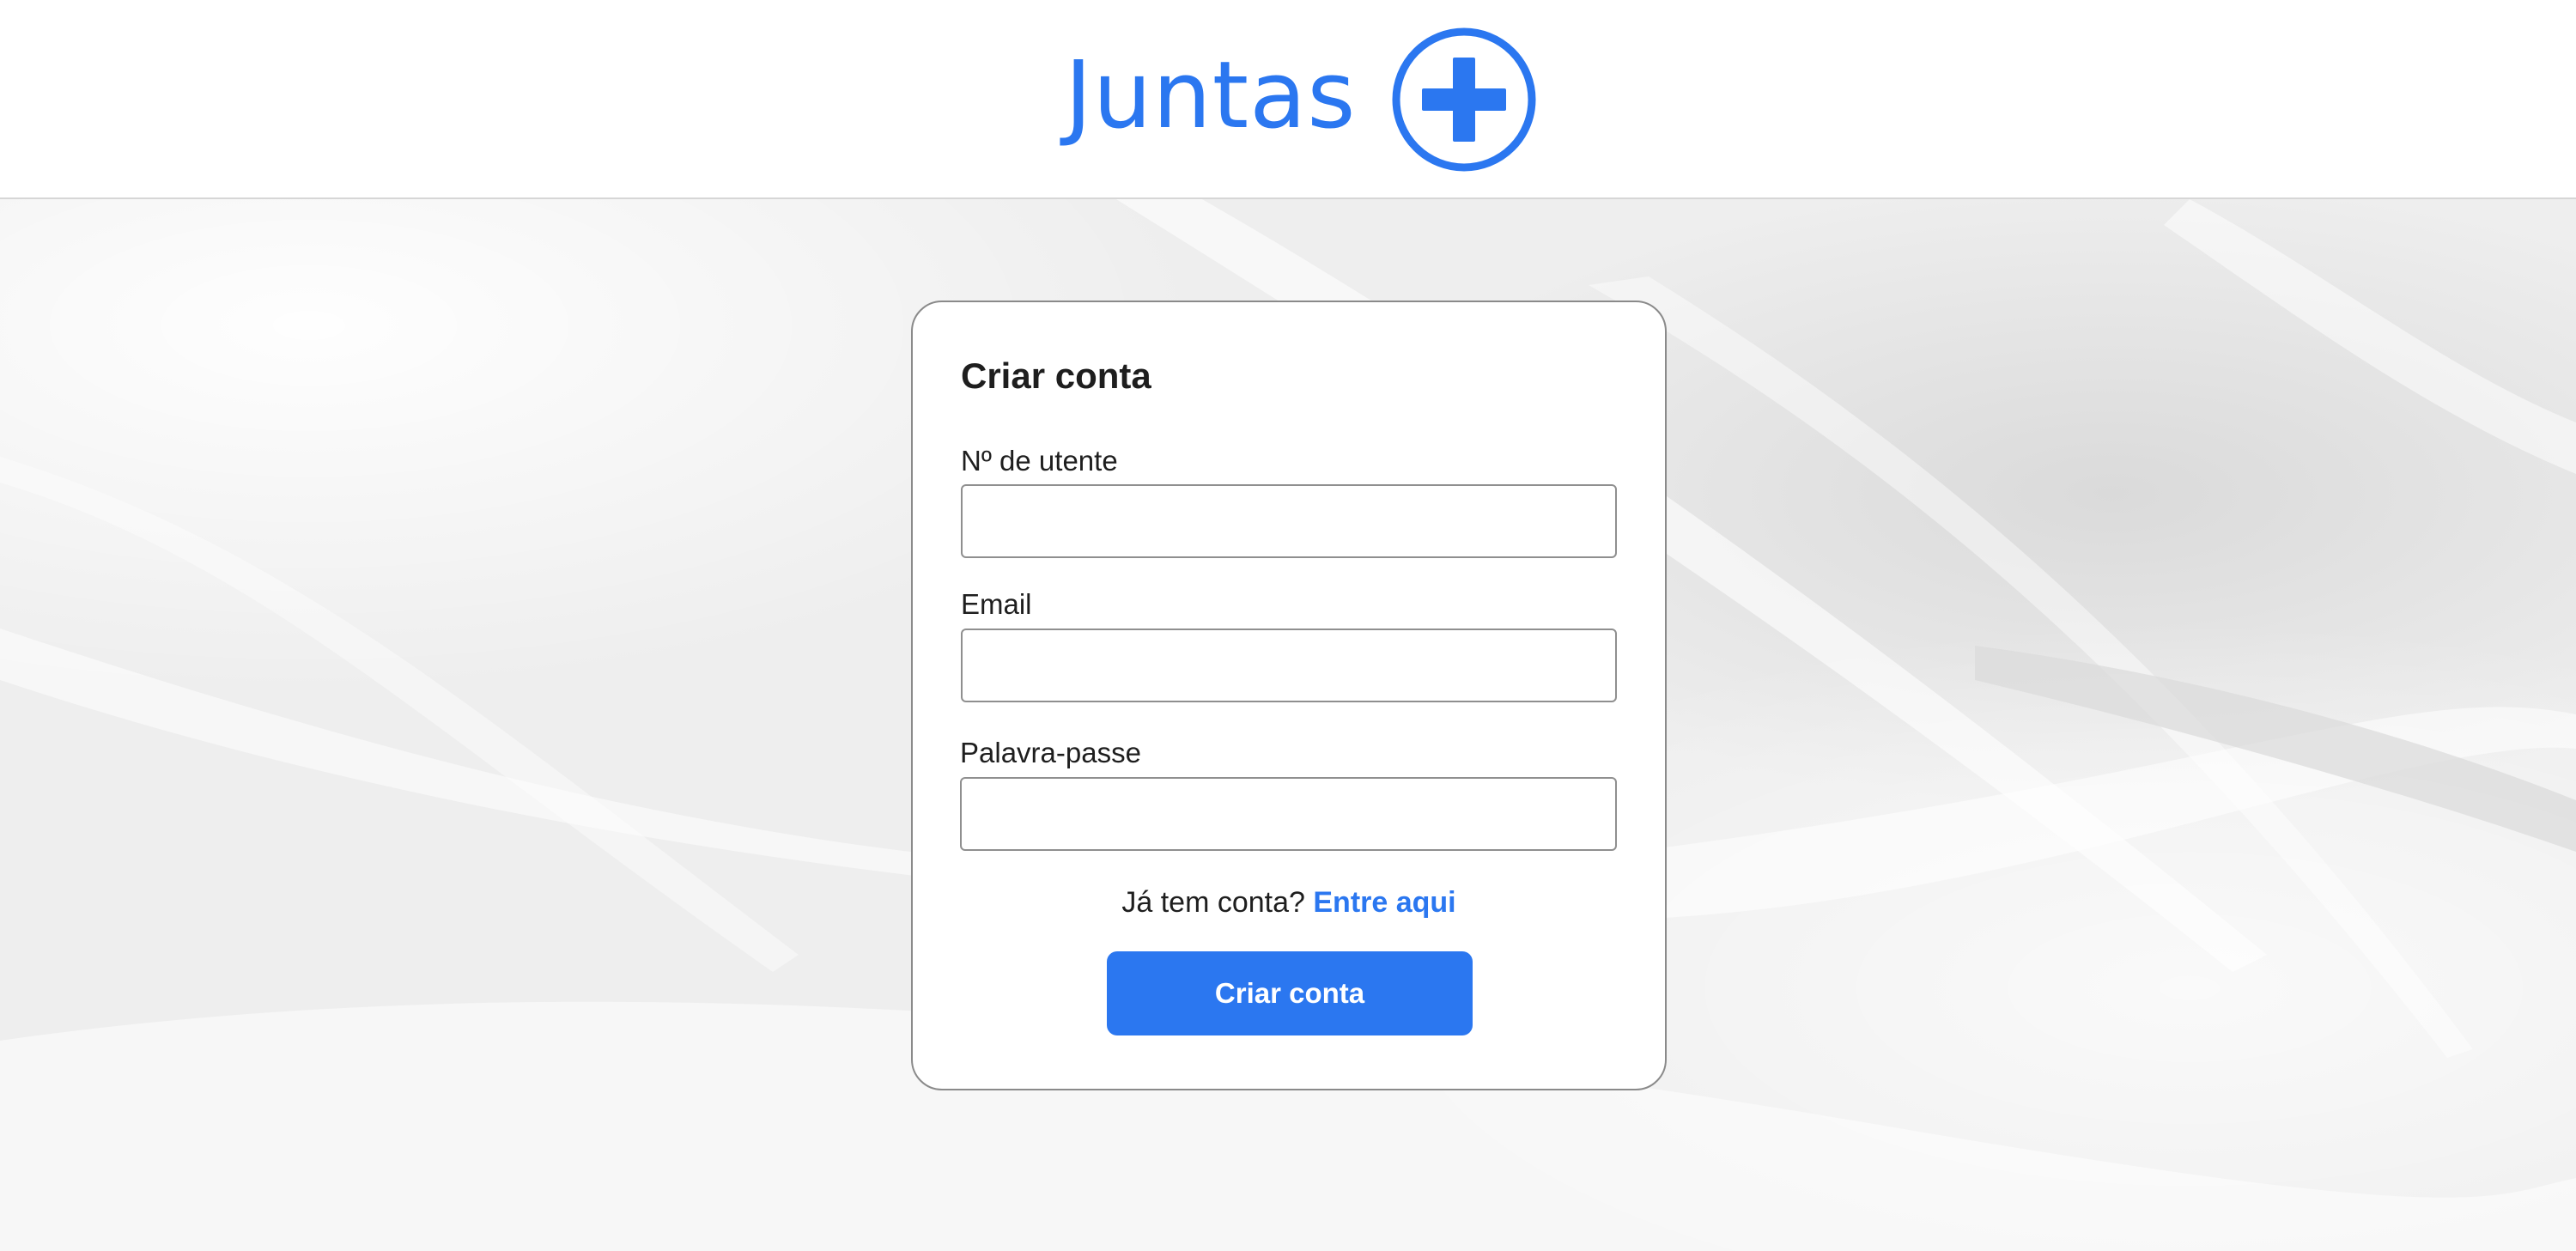 This screenshot has width=2576, height=1251. I want to click on plus-circle-icon, so click(1464, 99).